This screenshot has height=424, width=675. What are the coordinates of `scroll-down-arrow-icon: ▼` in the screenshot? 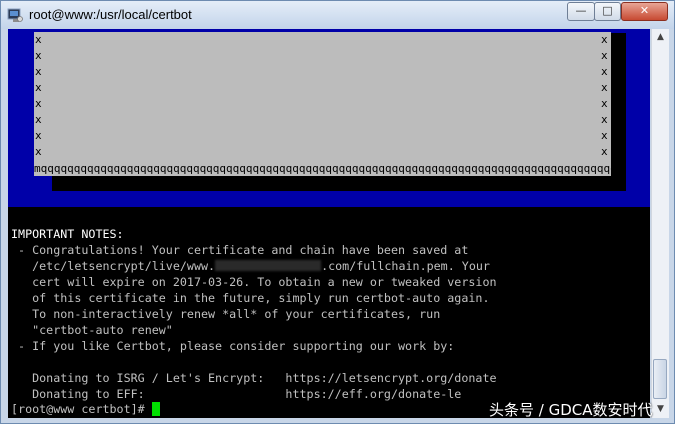 It's located at (660, 409).